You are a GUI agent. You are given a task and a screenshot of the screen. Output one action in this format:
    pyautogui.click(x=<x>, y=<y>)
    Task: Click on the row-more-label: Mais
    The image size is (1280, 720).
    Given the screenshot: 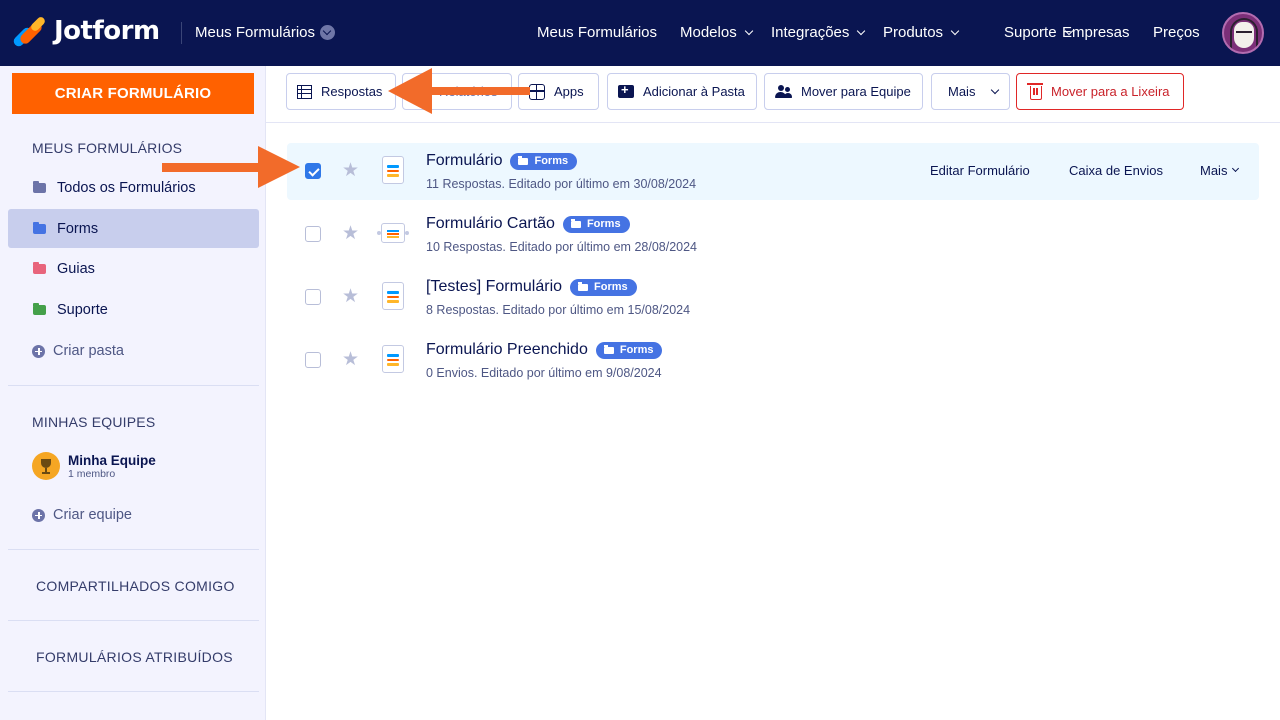 What is the action you would take?
    pyautogui.click(x=1214, y=170)
    